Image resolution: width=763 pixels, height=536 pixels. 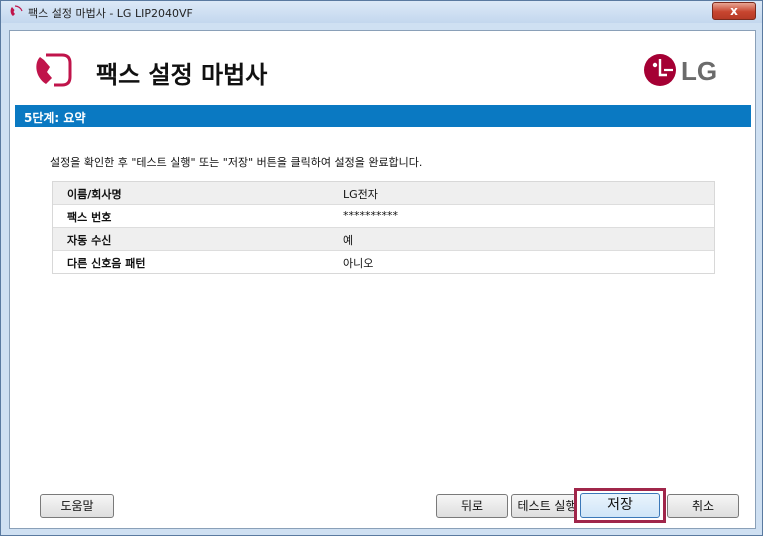 What do you see at coordinates (547, 506) in the screenshot?
I see `test-run-button: 테스트 실행` at bounding box center [547, 506].